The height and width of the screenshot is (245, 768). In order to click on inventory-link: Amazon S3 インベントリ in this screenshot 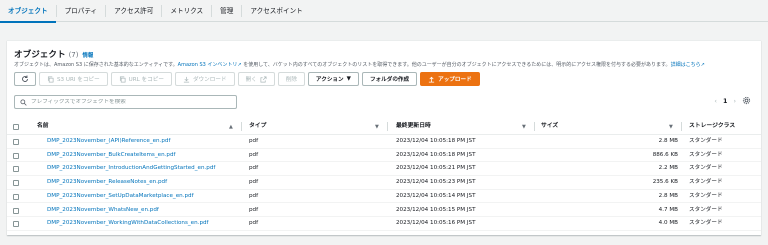, I will do `click(208, 65)`.